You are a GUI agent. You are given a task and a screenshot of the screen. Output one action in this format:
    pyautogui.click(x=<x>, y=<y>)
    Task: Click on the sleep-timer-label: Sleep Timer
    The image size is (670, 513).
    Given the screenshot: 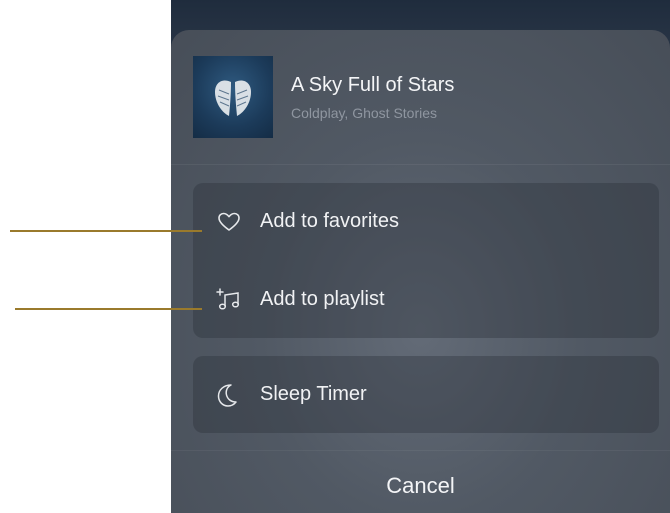 What is the action you would take?
    pyautogui.click(x=313, y=394)
    